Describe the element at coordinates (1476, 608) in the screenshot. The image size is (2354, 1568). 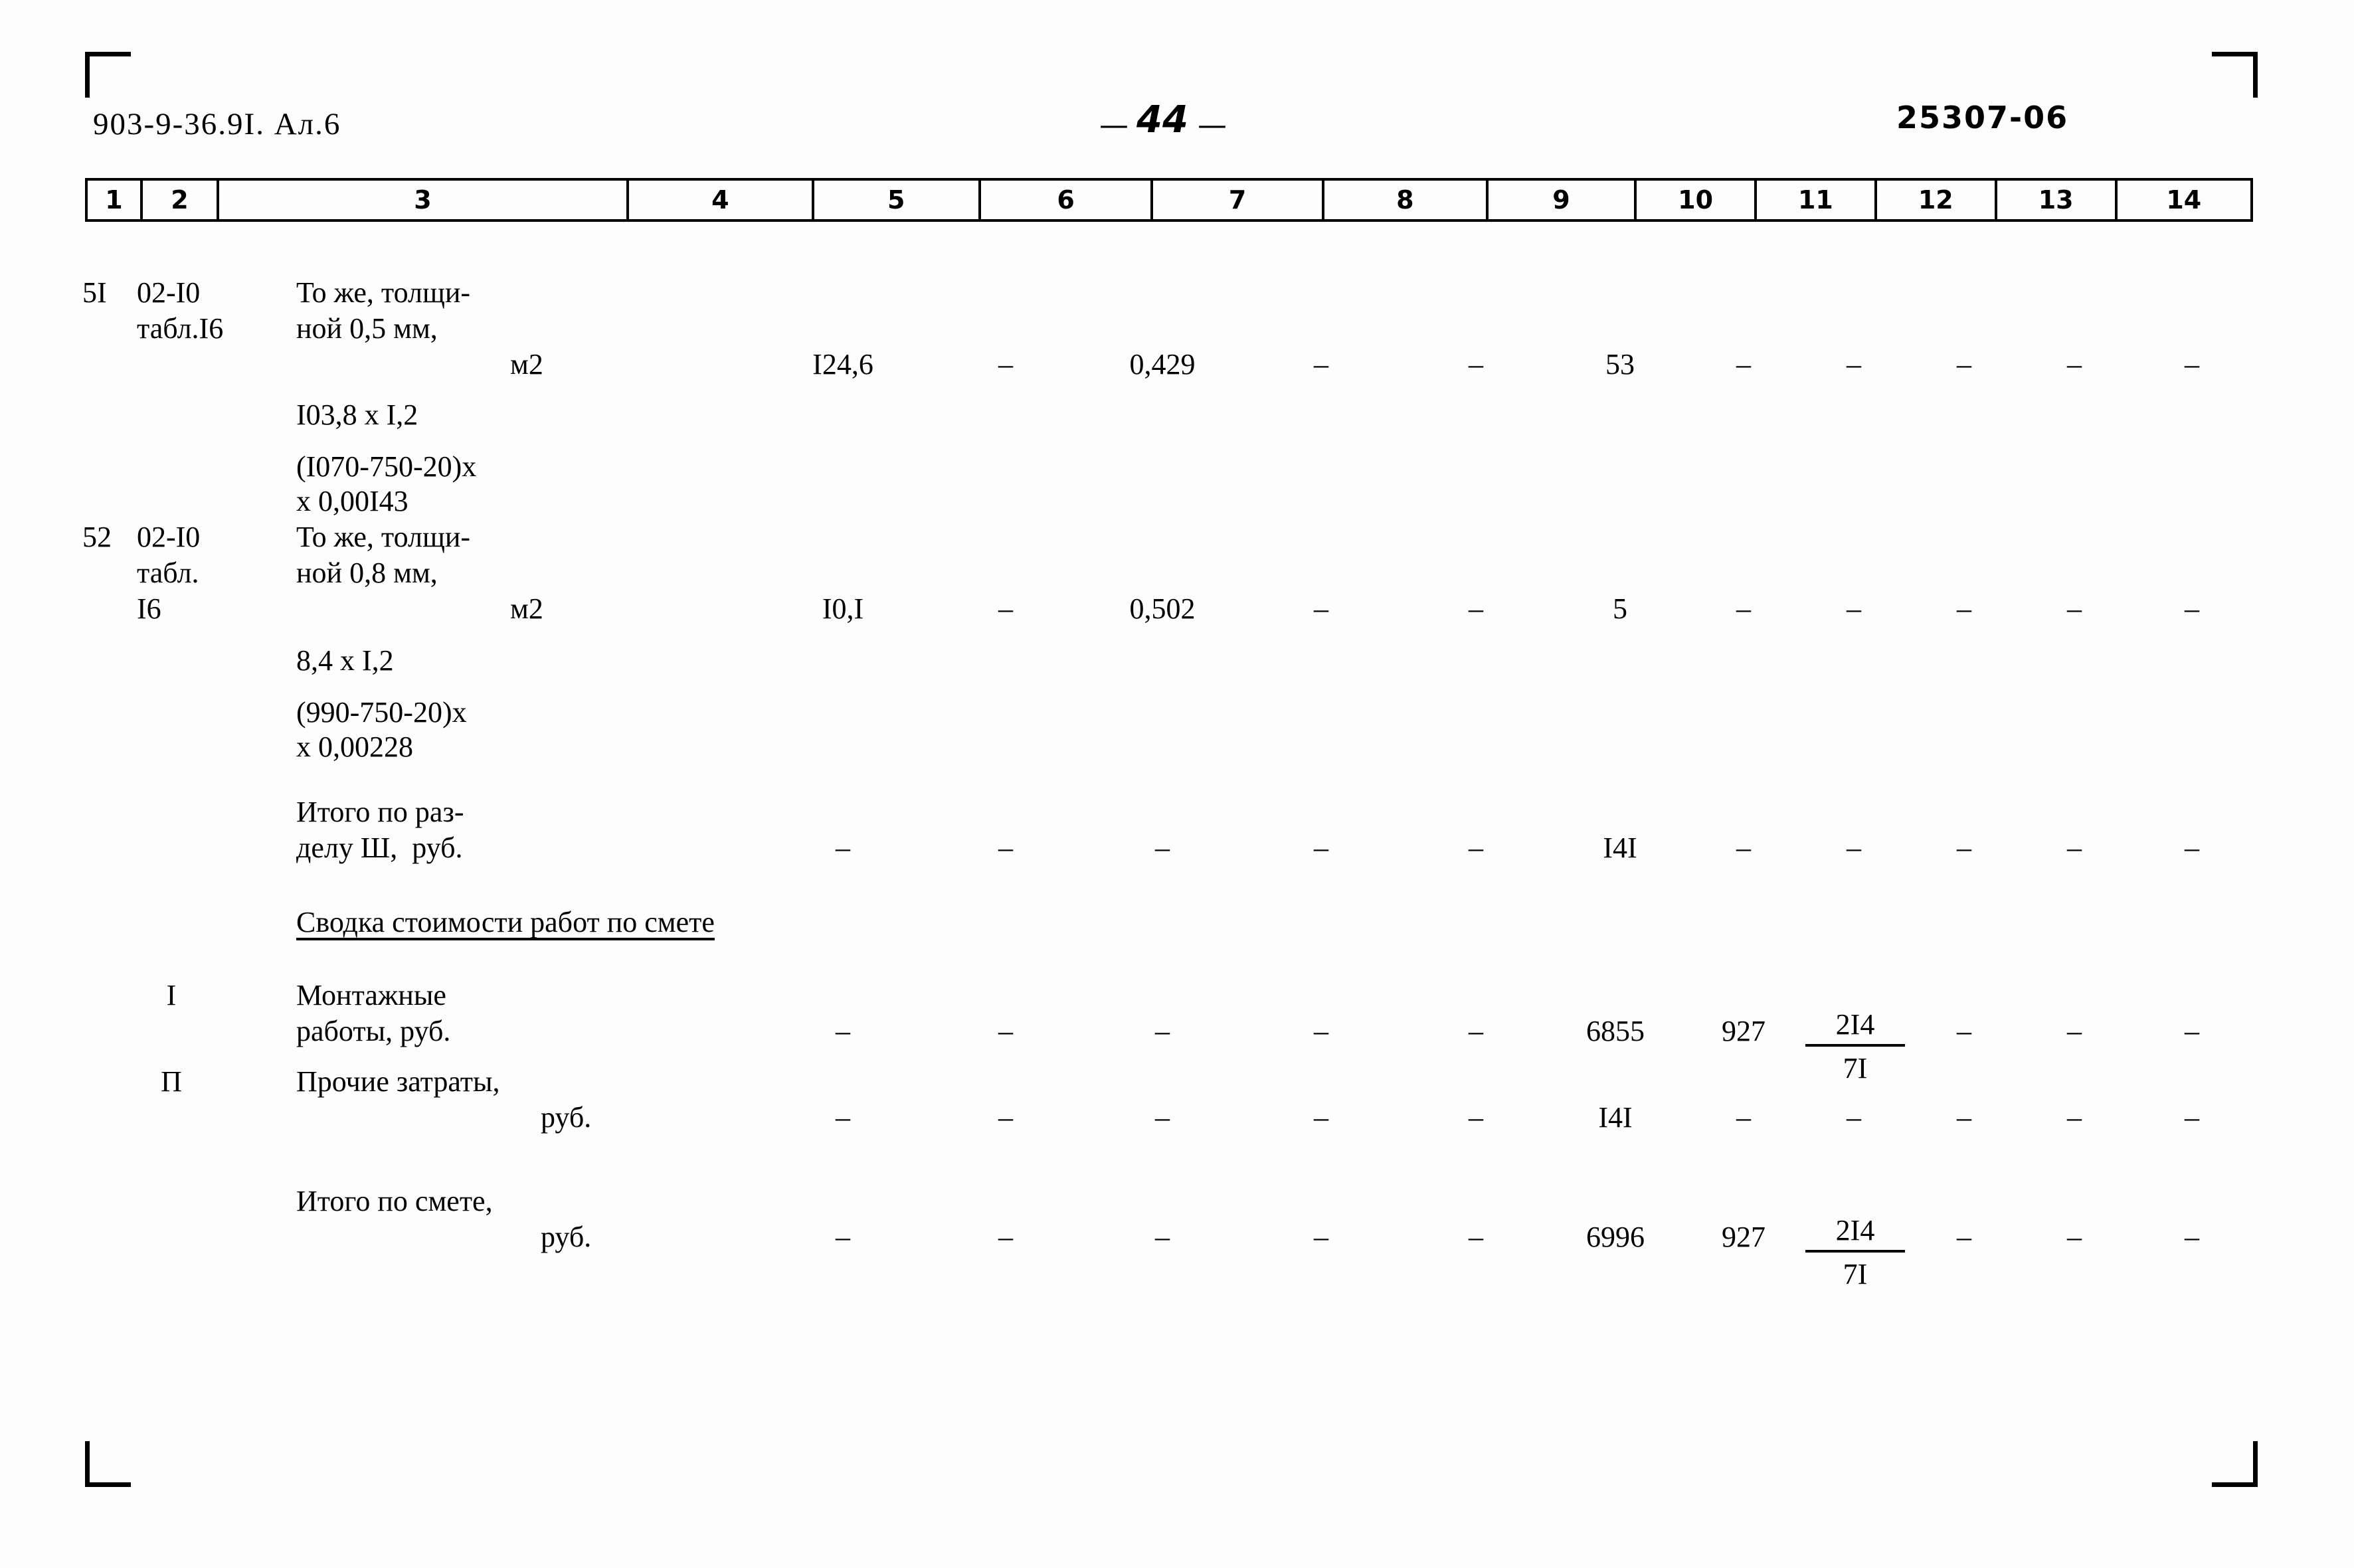
I see `row52-col8: –` at that location.